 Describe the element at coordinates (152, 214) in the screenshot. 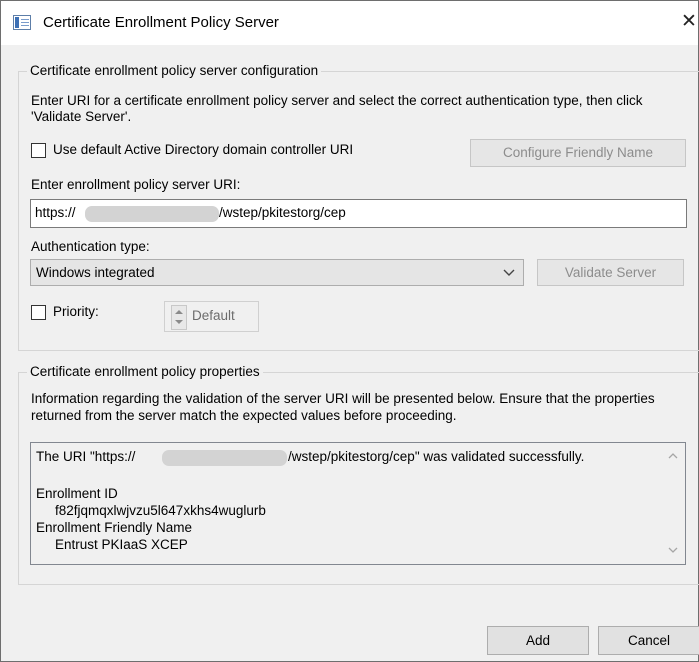

I see `redacted-hostname` at that location.